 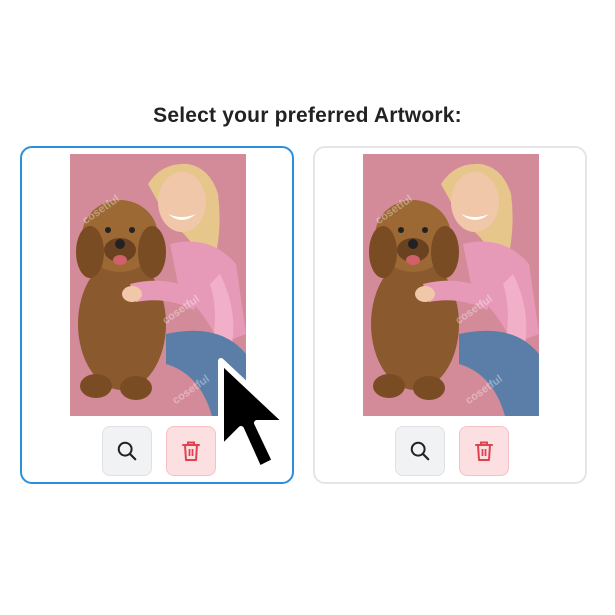 What do you see at coordinates (451, 285) in the screenshot?
I see `artwork-image: cosetful cosetful cosetful` at bounding box center [451, 285].